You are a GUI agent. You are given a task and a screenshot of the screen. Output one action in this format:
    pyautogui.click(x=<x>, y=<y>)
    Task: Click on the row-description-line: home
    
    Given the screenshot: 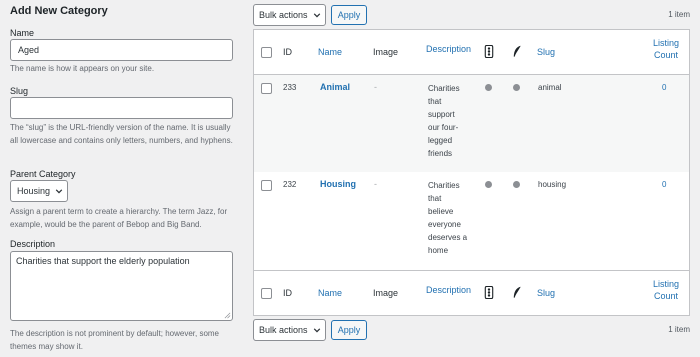 What is the action you would take?
    pyautogui.click(x=438, y=250)
    